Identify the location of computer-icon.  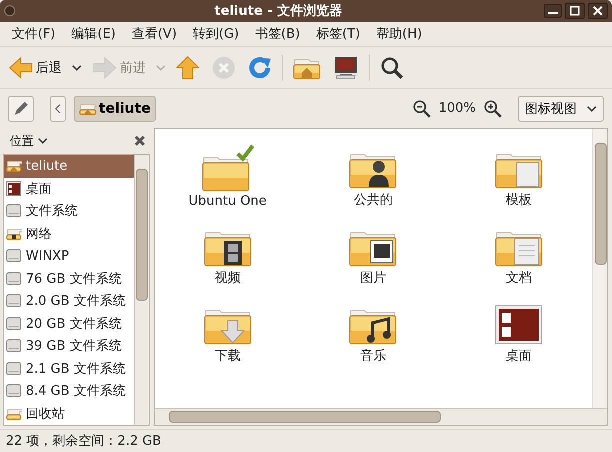
(346, 68).